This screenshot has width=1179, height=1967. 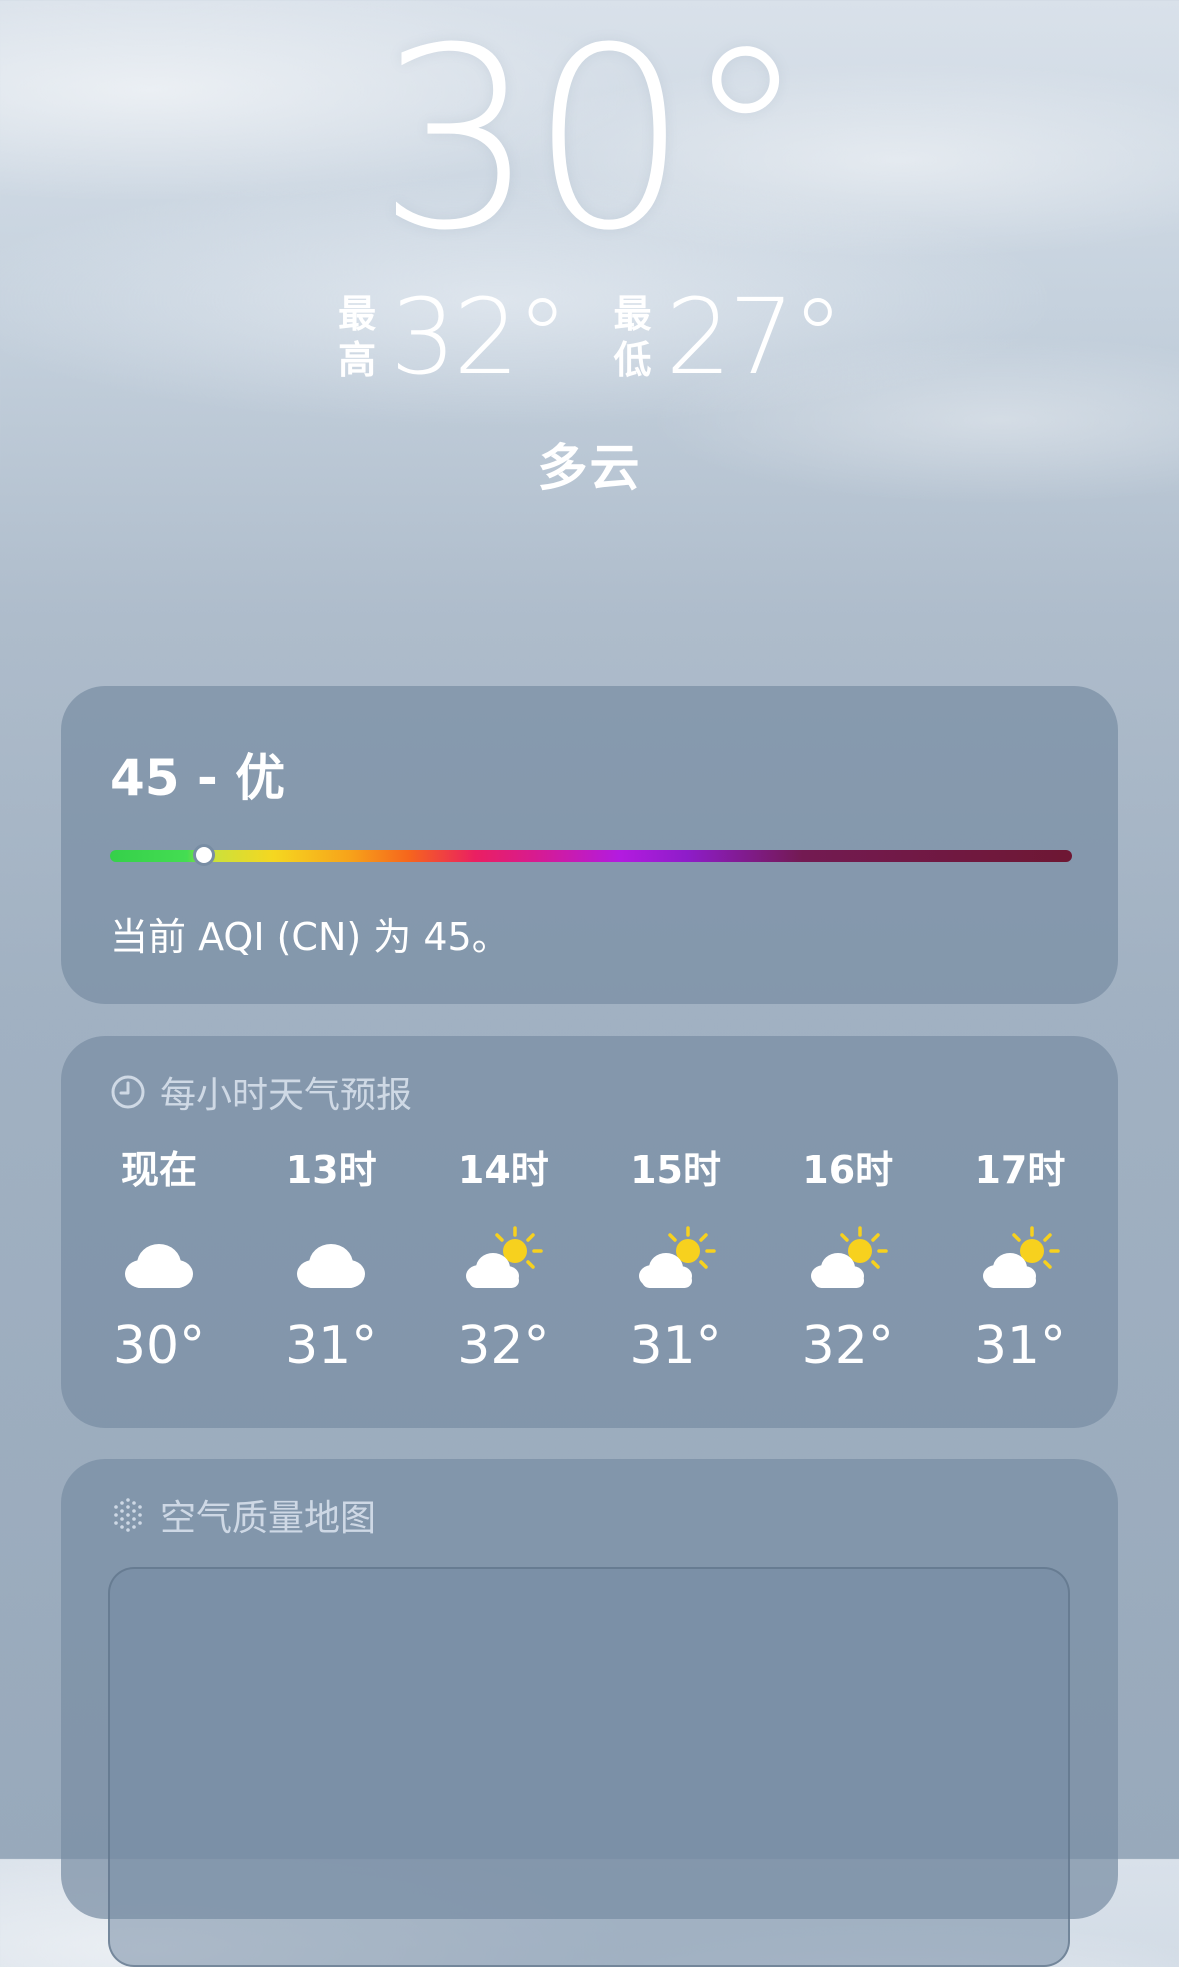 What do you see at coordinates (632, 360) in the screenshot?
I see `low-label-char-2: 低` at bounding box center [632, 360].